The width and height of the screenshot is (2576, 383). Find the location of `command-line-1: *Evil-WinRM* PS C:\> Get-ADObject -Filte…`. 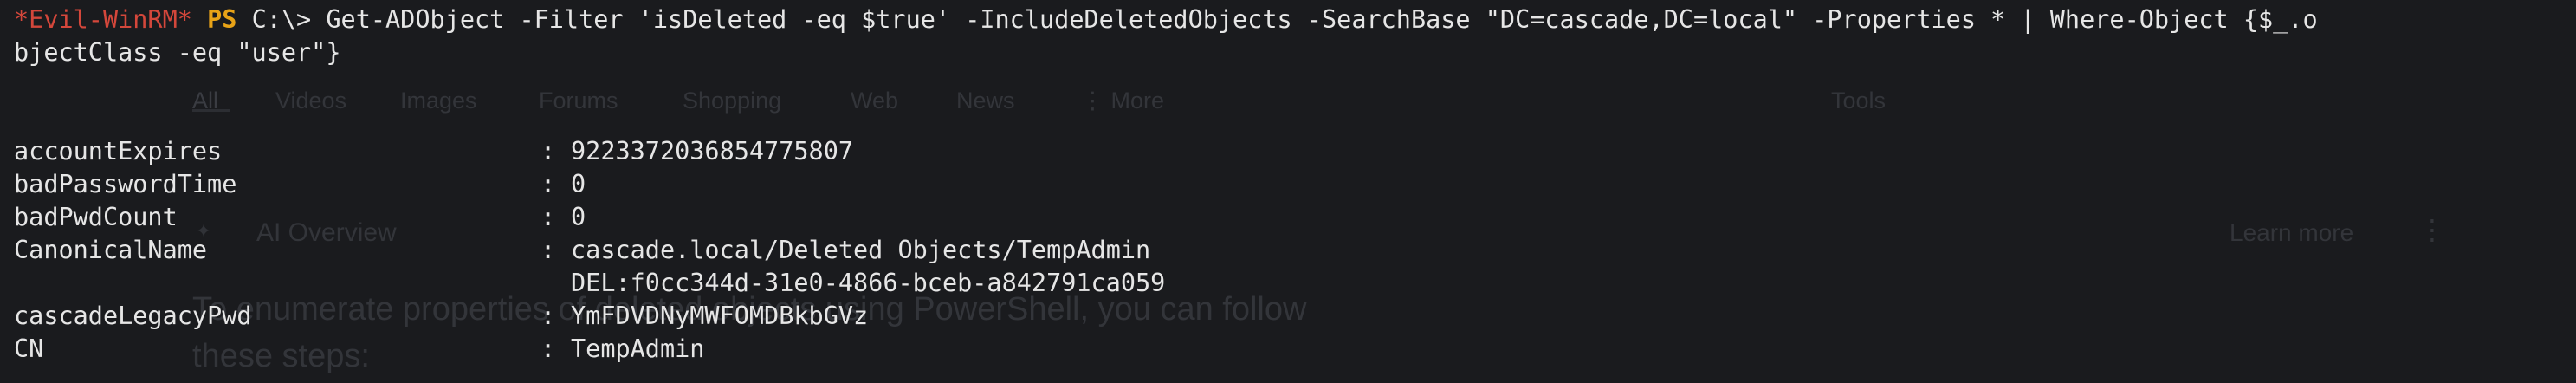

command-line-1: *Evil-WinRM* PS C:\> Get-ADObject -Filte… is located at coordinates (1295, 19).